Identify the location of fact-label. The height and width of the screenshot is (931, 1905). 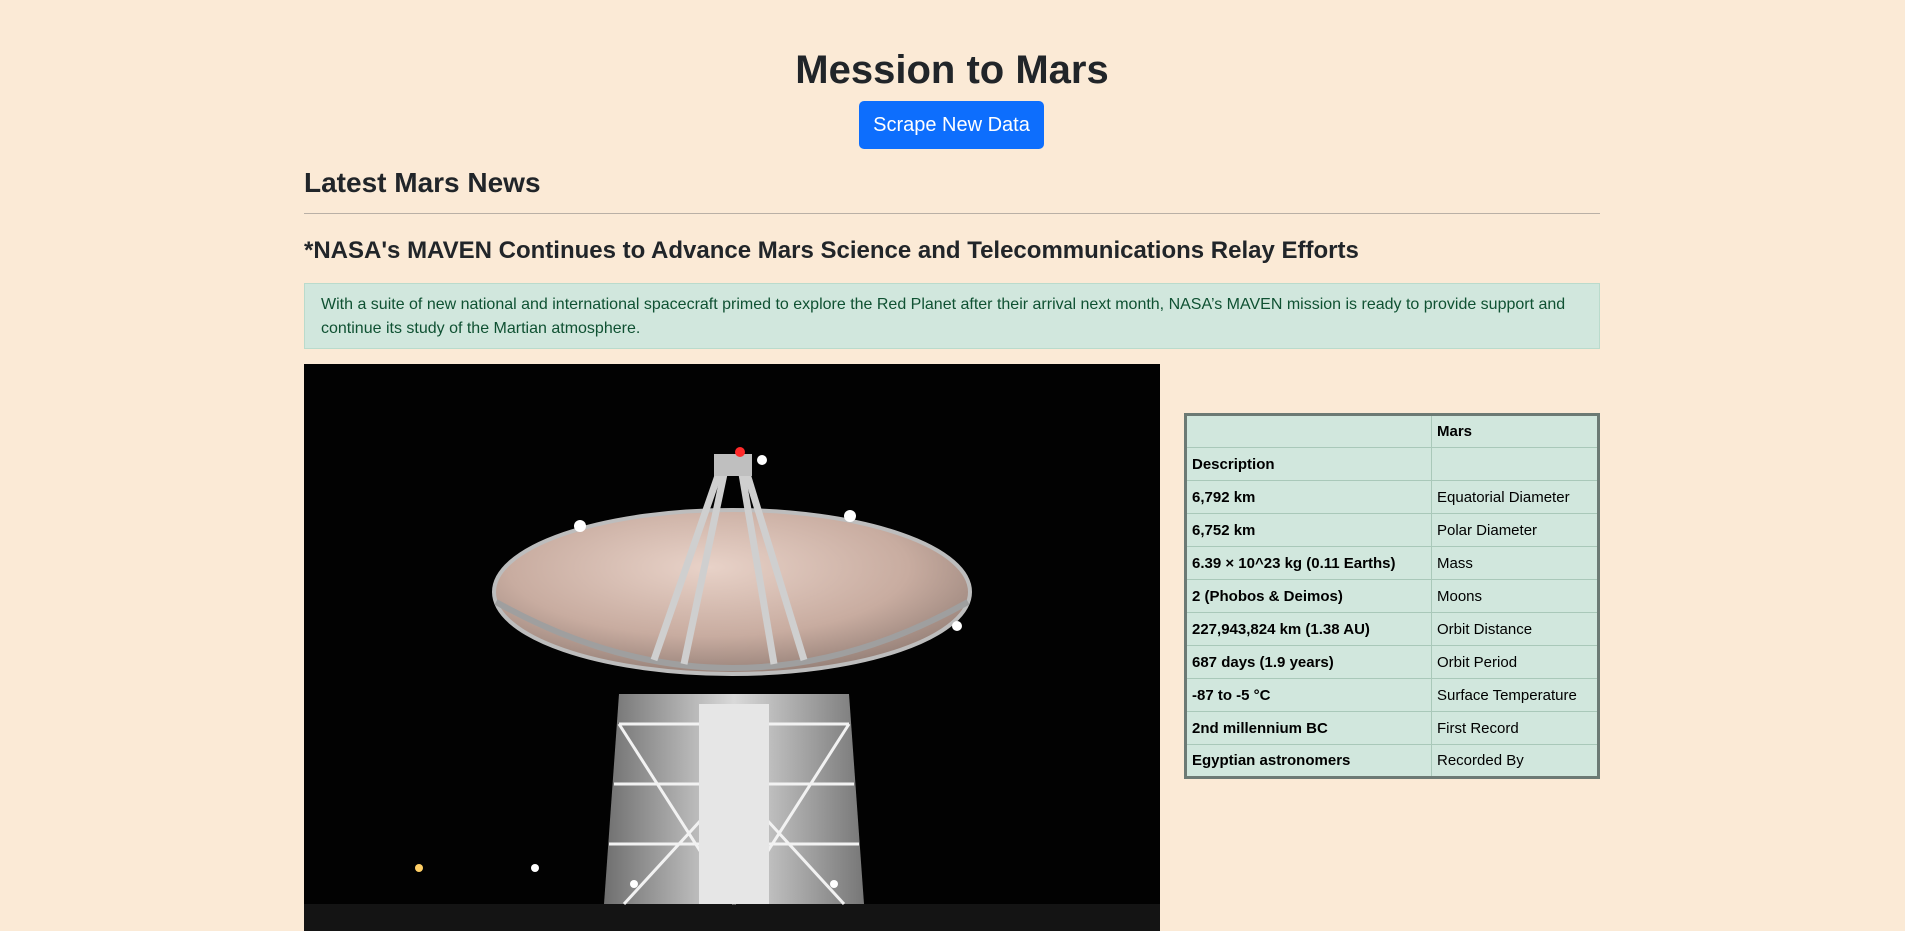
(1515, 464).